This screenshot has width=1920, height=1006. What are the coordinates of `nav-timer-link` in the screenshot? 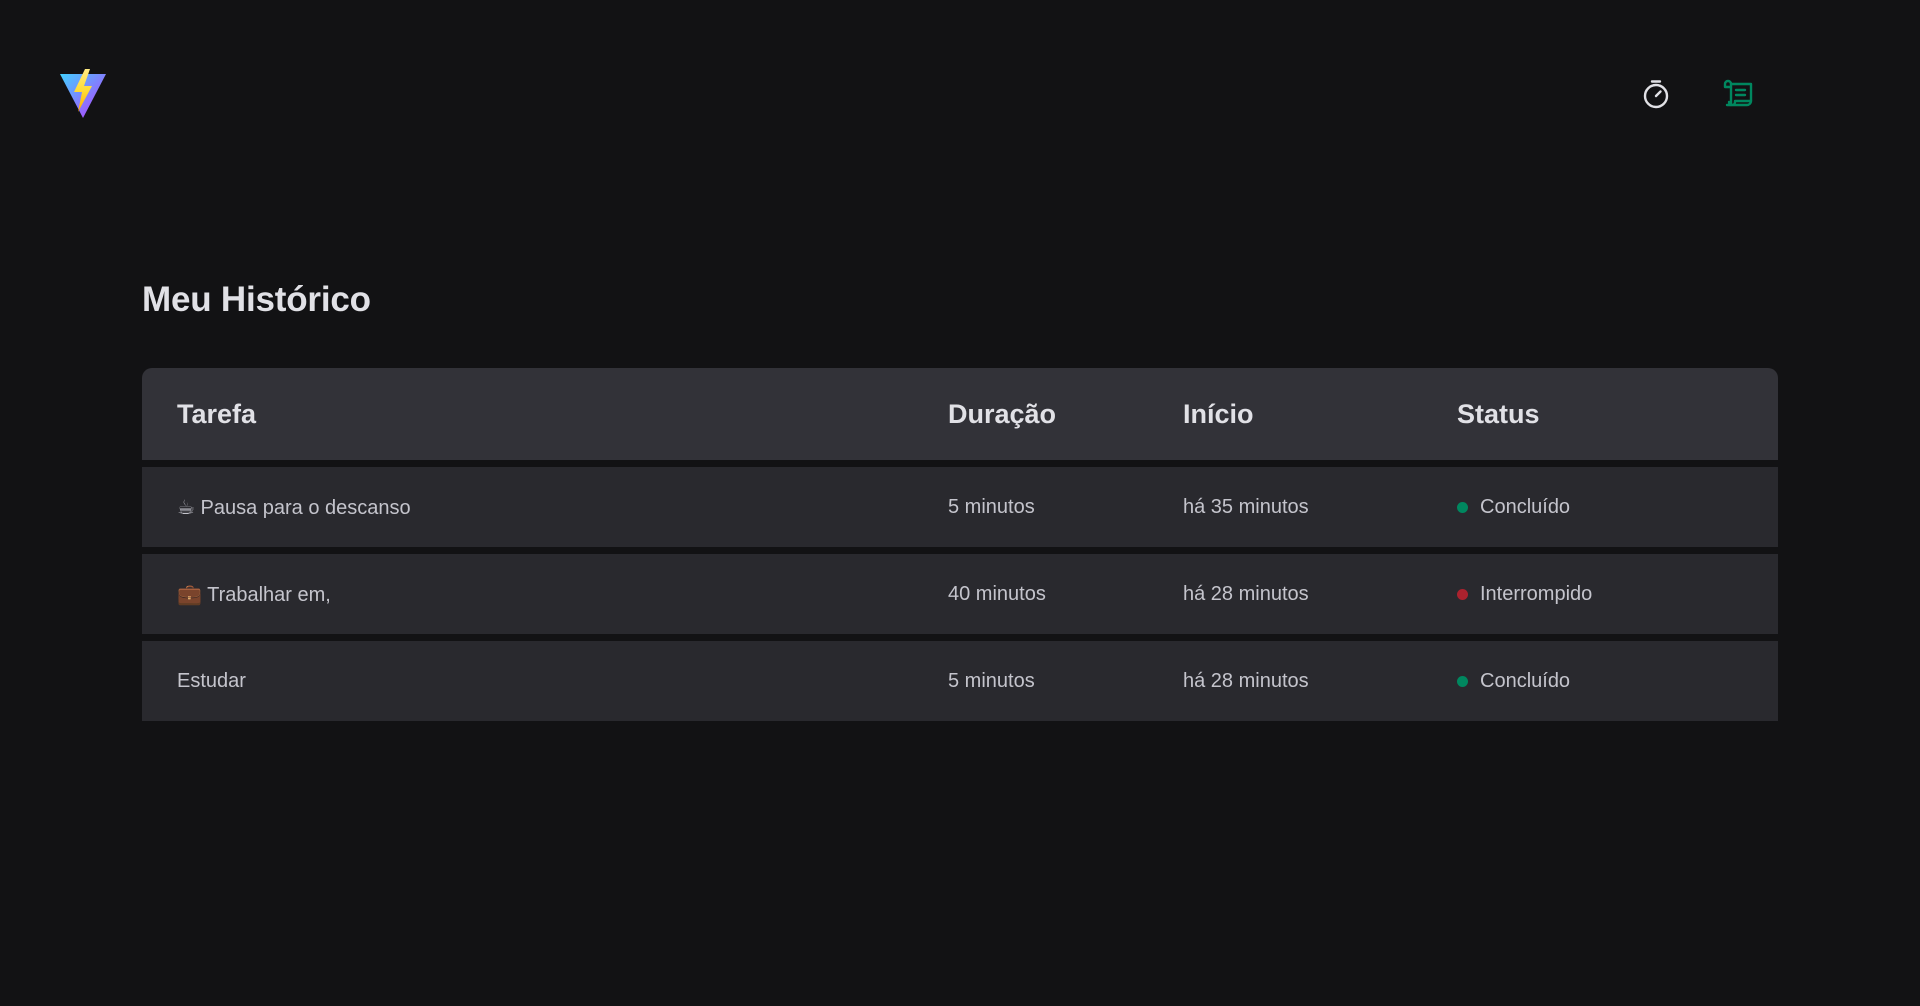 It's located at (1656, 94).